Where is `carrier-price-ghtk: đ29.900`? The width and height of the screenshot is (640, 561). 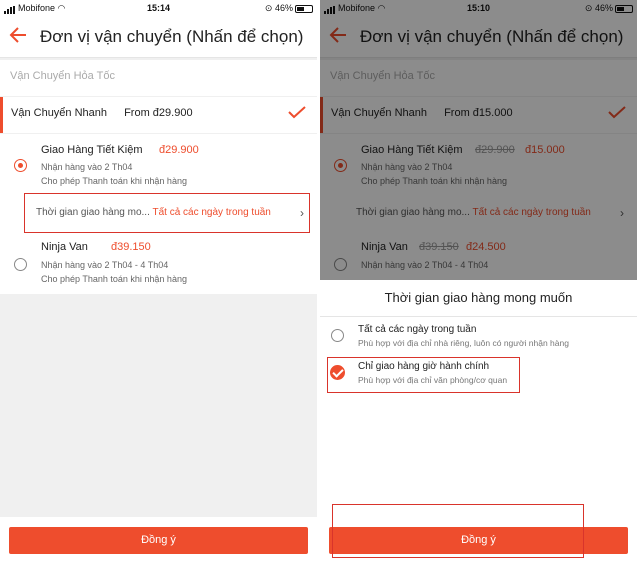
carrier-price-ghtk: đ29.900 is located at coordinates (179, 150).